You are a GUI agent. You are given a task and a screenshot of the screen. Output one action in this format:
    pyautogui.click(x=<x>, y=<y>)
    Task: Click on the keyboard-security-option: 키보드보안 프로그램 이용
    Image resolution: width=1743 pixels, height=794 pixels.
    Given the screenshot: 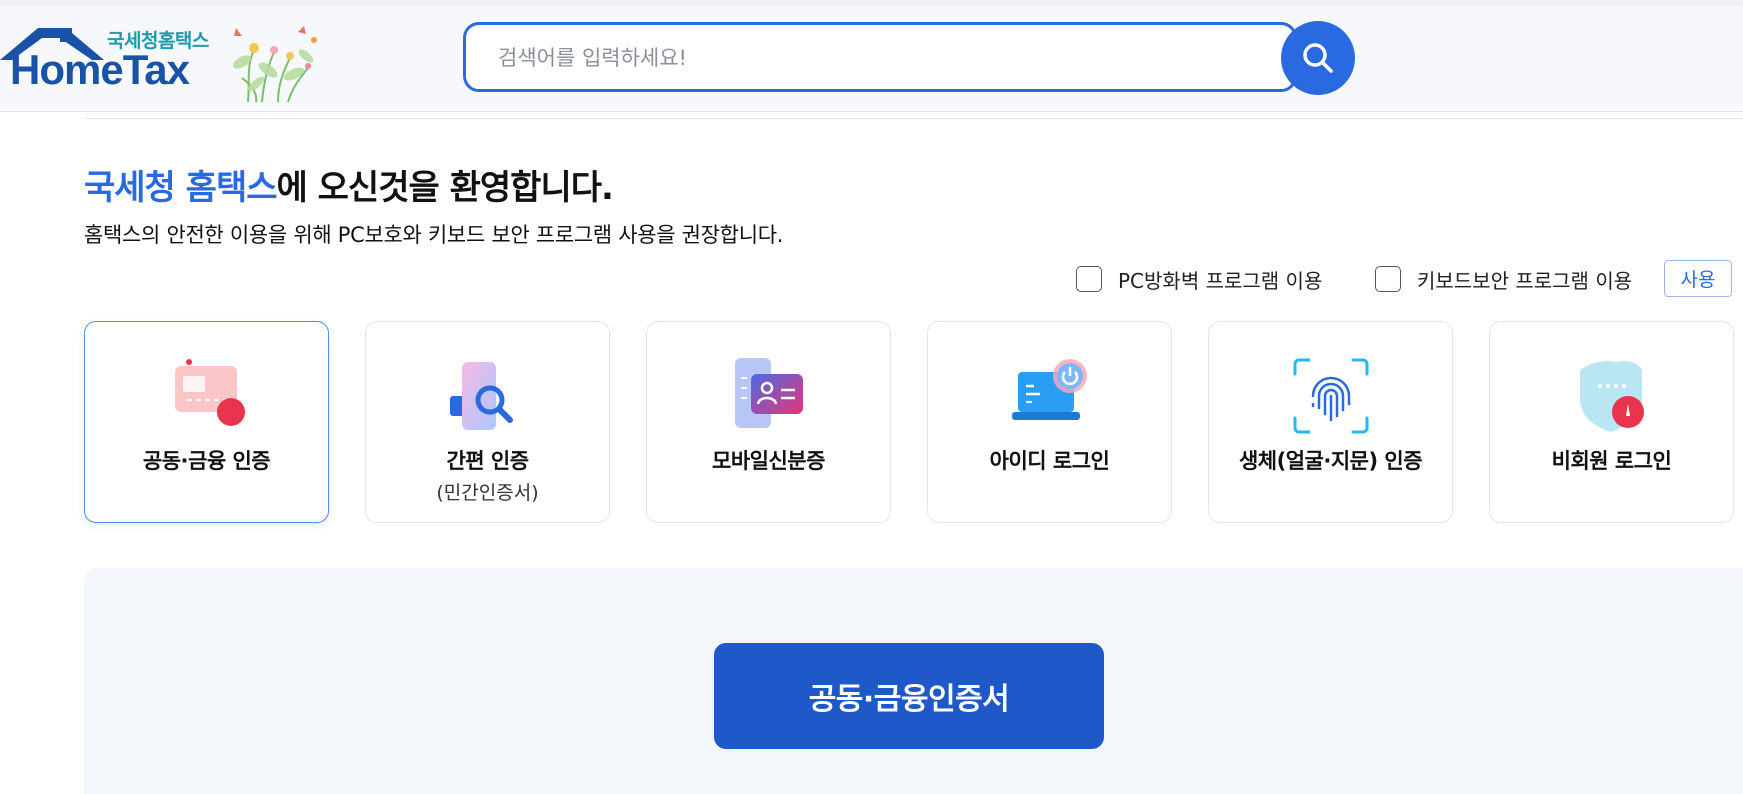 What is the action you would take?
    pyautogui.click(x=1503, y=279)
    